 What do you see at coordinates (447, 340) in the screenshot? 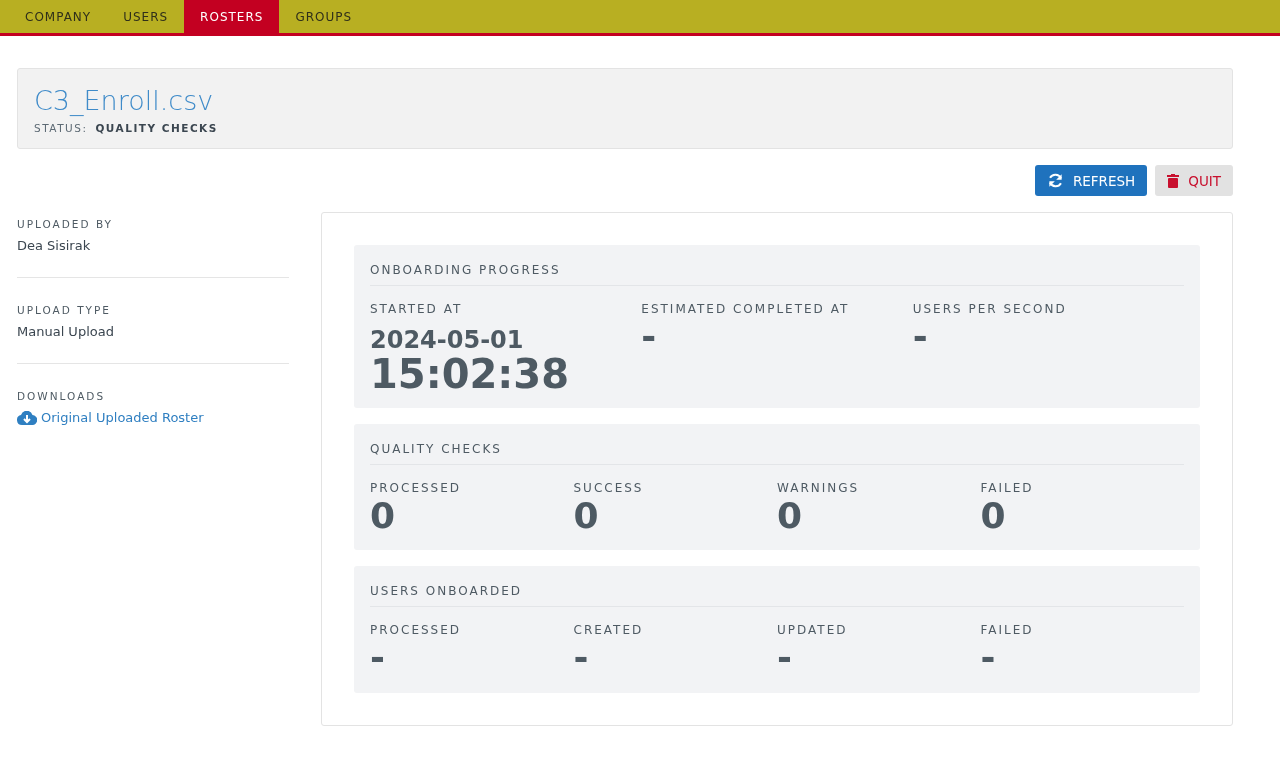
I see `stat-date: 2024-05-01` at bounding box center [447, 340].